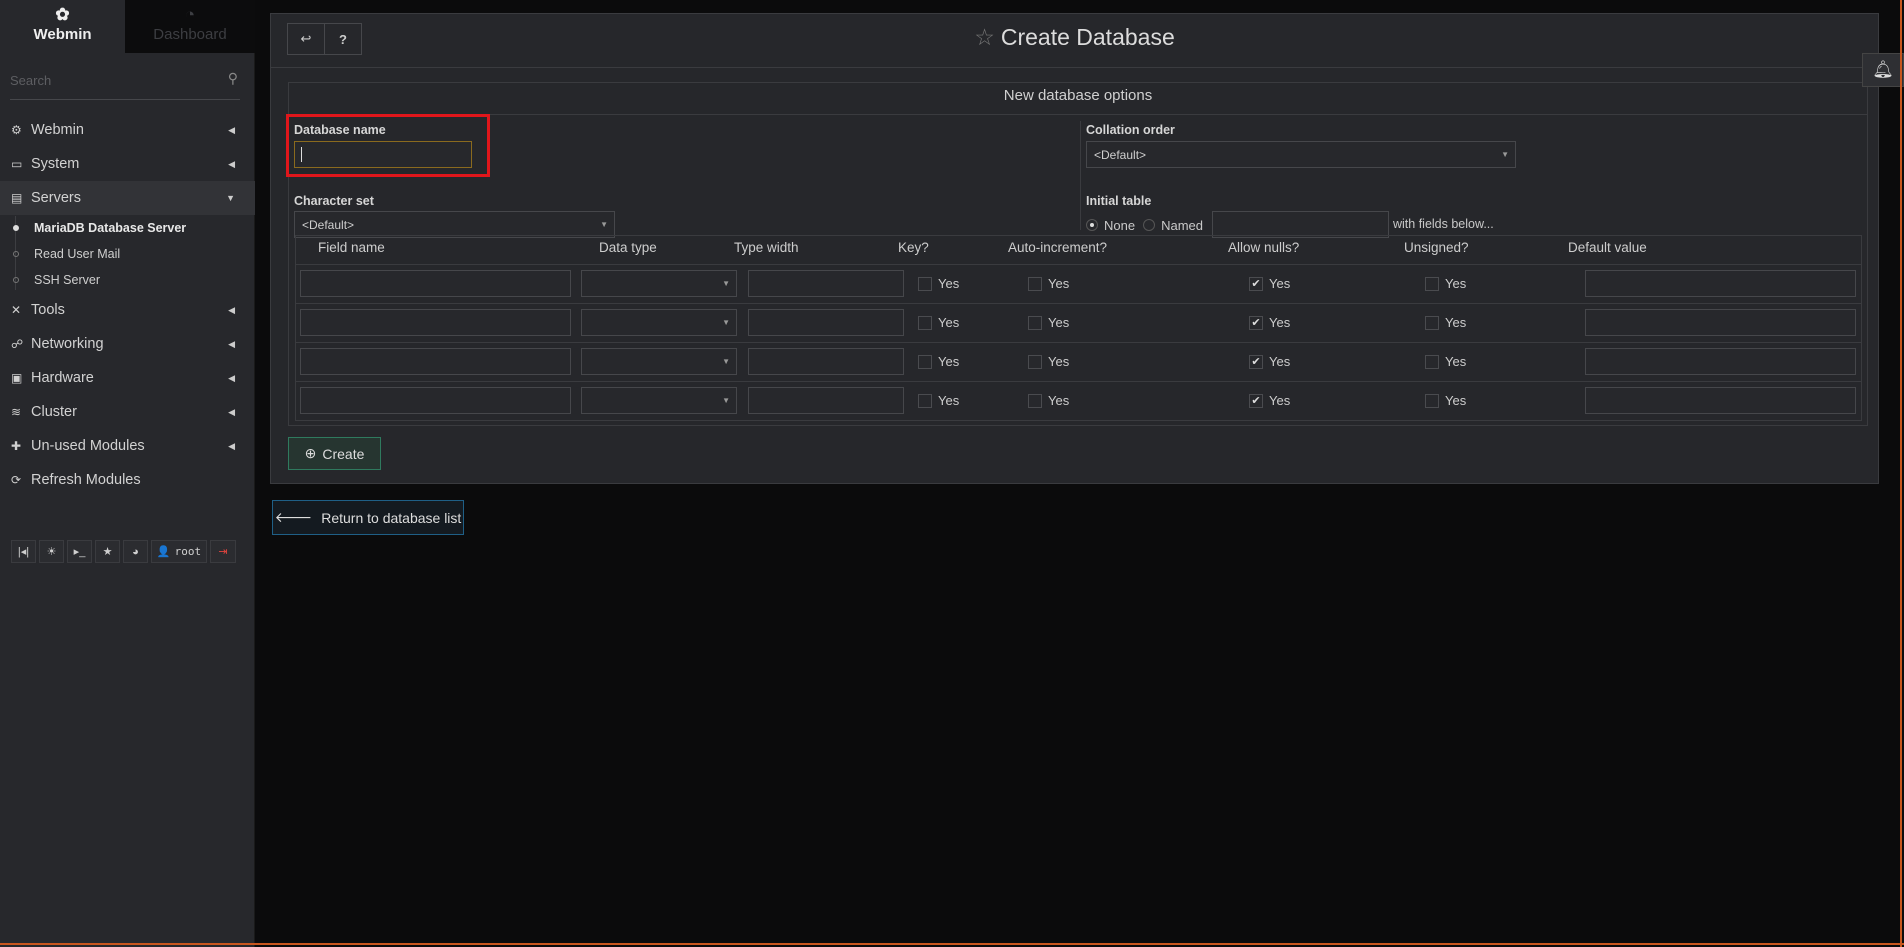 The height and width of the screenshot is (947, 1904). What do you see at coordinates (163, 551) in the screenshot?
I see `user-cog-icon: 👤` at bounding box center [163, 551].